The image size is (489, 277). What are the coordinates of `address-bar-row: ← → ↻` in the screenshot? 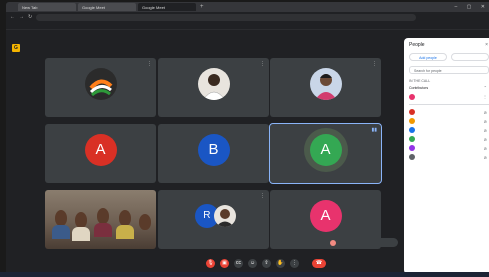 It's located at (247, 17).